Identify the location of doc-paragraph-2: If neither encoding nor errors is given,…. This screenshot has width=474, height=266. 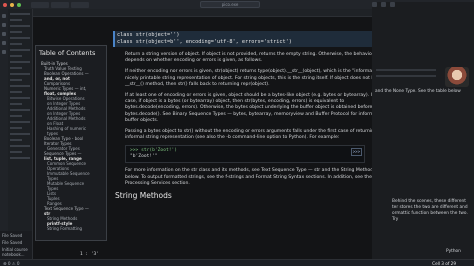
(256, 78).